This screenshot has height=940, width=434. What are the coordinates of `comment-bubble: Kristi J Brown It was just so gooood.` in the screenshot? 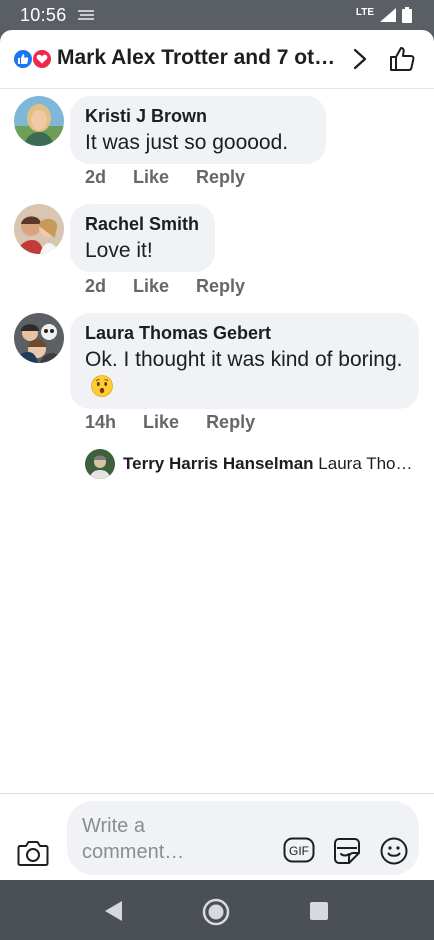 It's located at (198, 130).